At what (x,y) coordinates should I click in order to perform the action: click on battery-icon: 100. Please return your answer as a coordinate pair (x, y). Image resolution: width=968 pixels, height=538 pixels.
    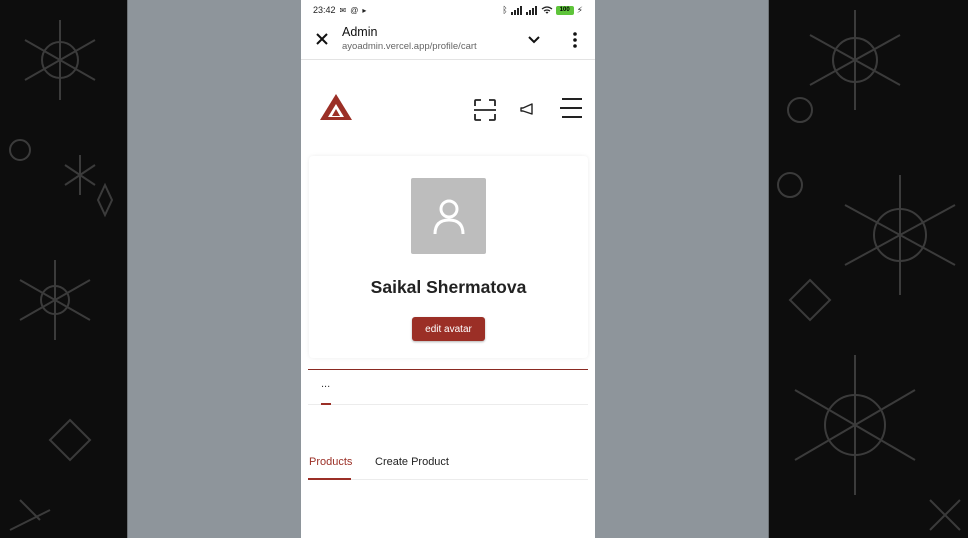
    Looking at the image, I should click on (564, 10).